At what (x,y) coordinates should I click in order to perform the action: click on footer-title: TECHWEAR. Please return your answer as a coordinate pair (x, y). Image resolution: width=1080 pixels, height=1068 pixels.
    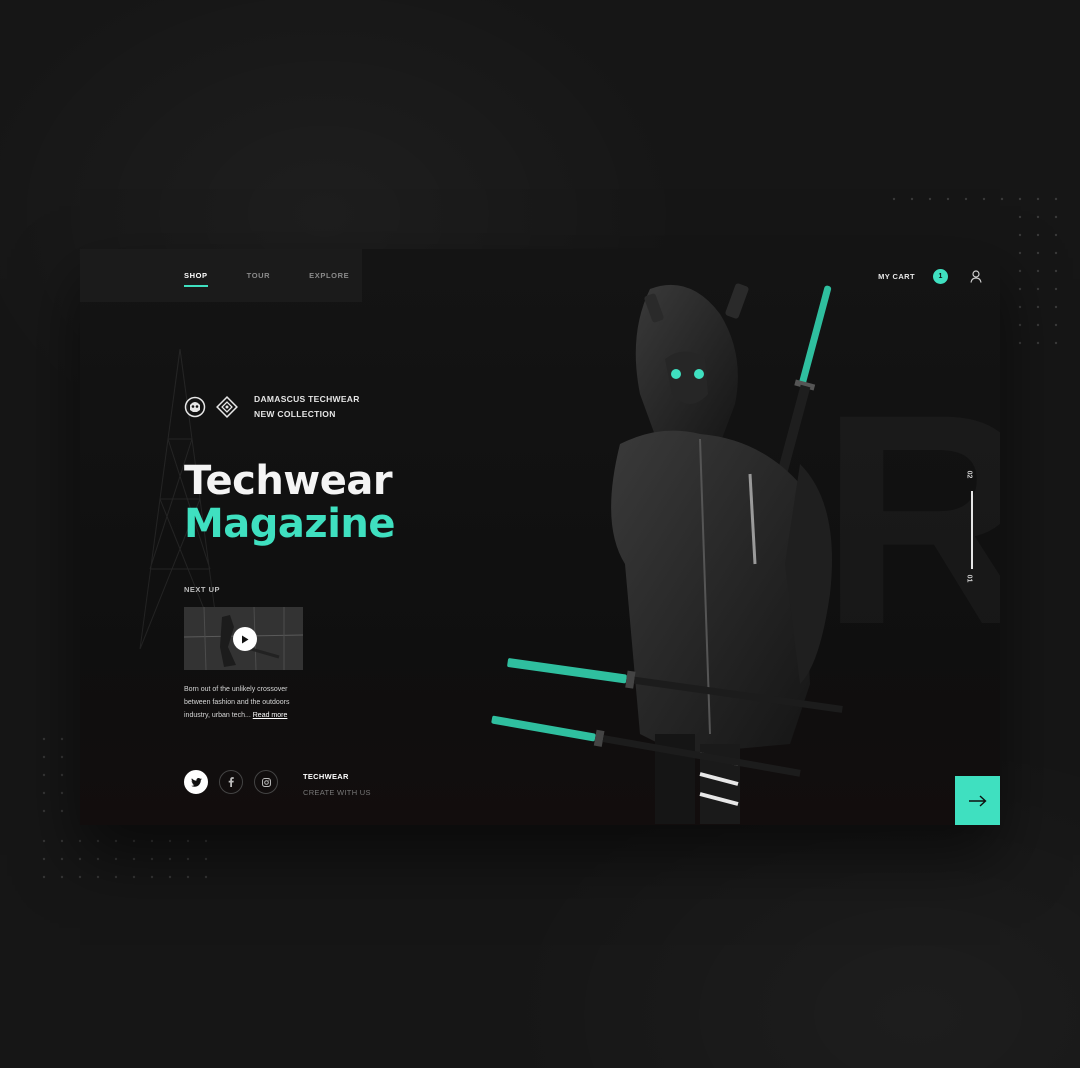
    Looking at the image, I should click on (326, 776).